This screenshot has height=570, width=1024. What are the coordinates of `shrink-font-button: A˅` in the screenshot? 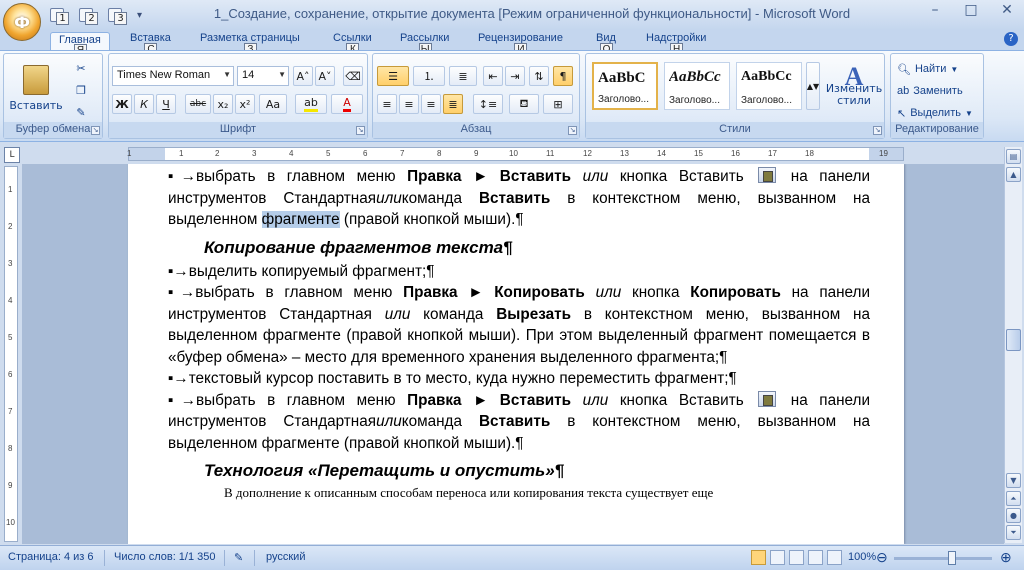 It's located at (325, 76).